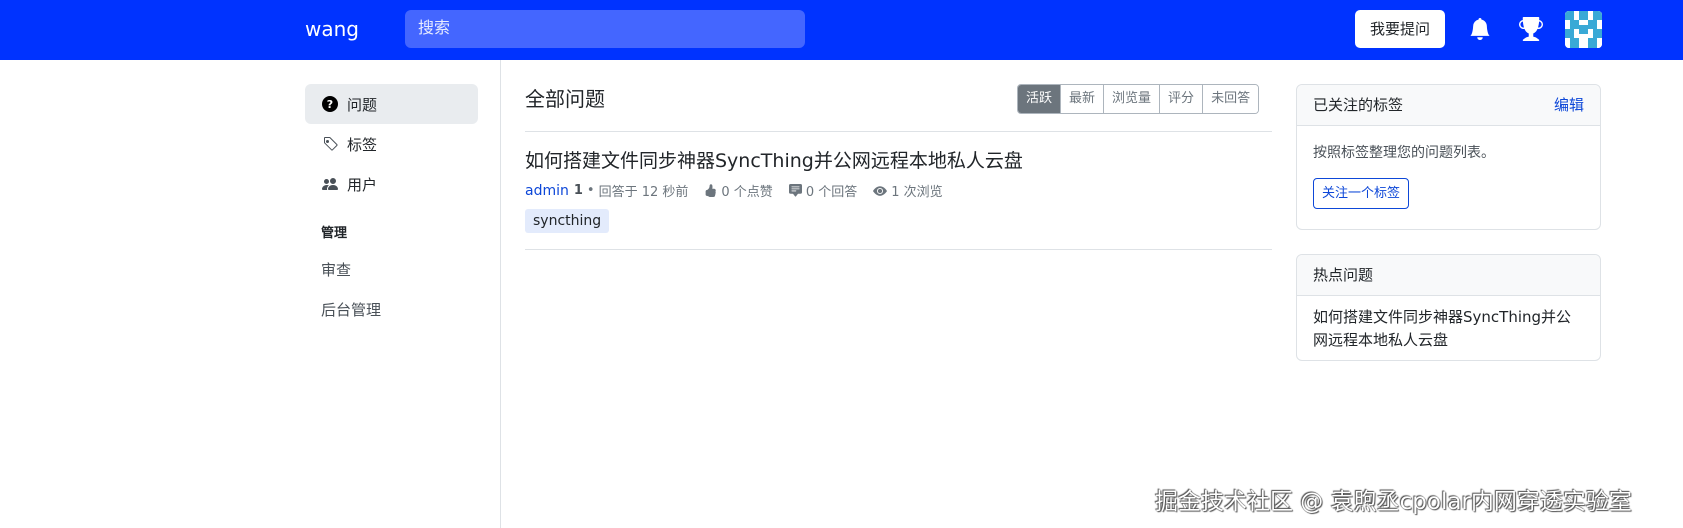  What do you see at coordinates (1448, 329) in the screenshot?
I see `hot-question-link: 如何搭建文件同步神器SyncThing并公网远程本地私人云盘` at bounding box center [1448, 329].